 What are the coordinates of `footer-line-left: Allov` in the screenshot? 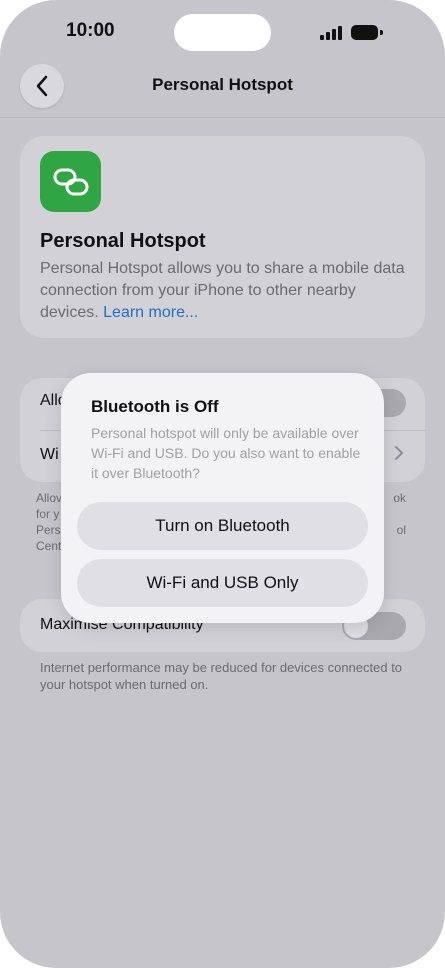 It's located at (49, 498).